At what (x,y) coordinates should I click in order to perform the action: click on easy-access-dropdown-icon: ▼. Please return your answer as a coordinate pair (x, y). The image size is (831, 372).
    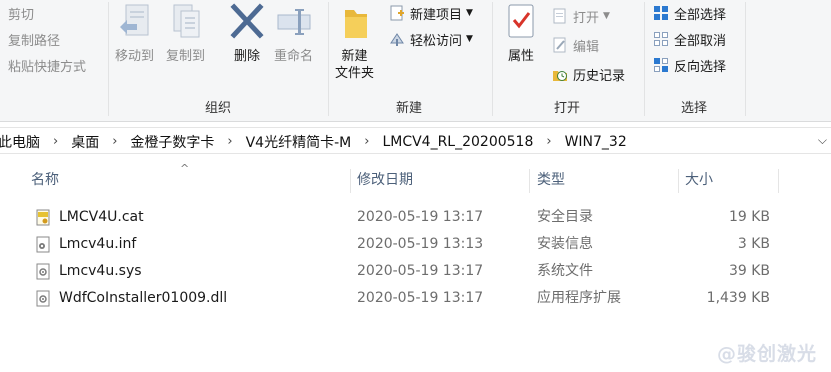
    Looking at the image, I should click on (469, 39).